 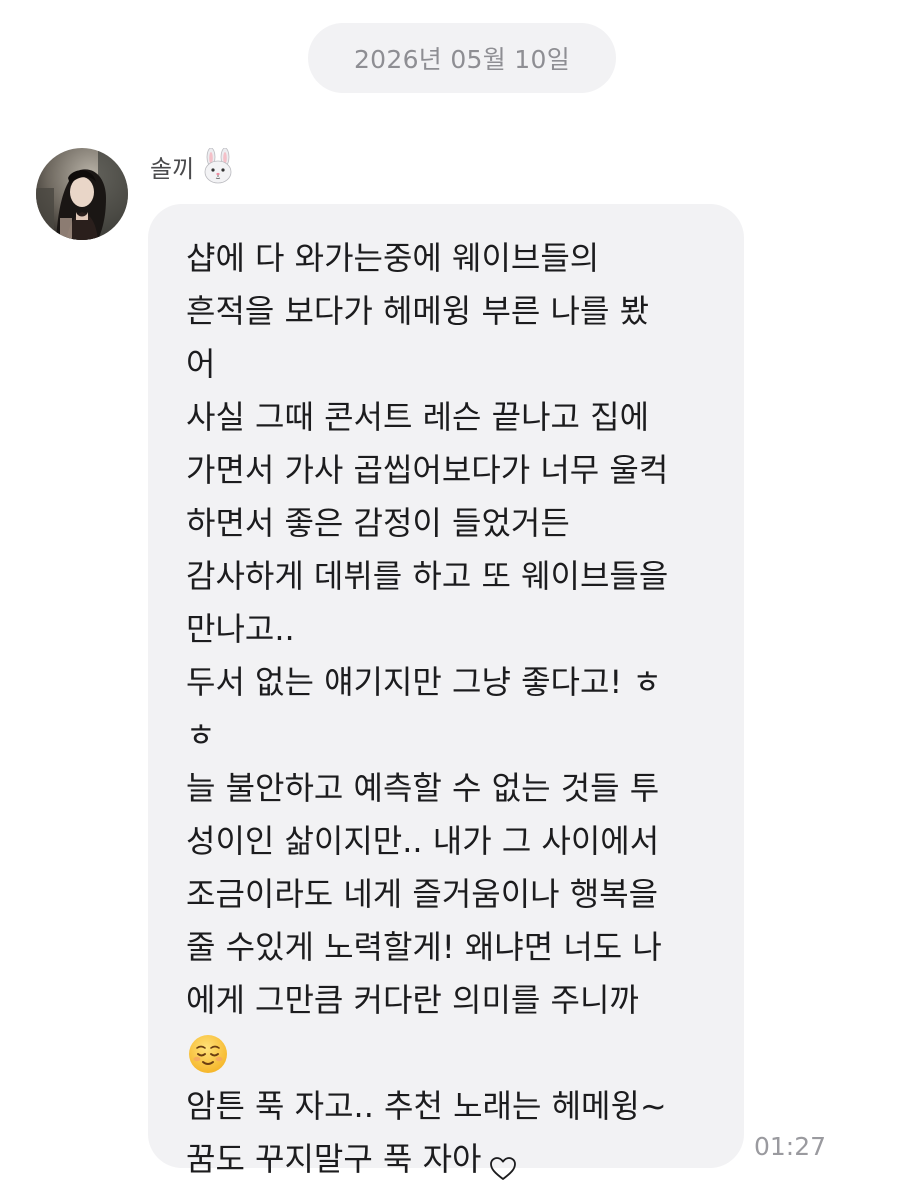 I want to click on message-line: 줄 수있게 노력할게! 왜냐면 너도 나, so click(x=424, y=947).